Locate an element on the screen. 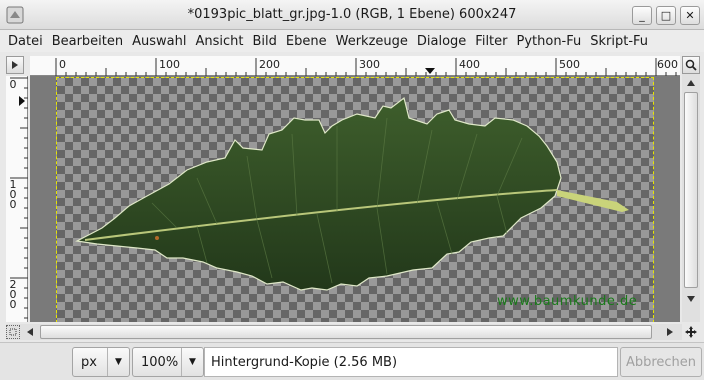  move-navigate-button is located at coordinates (691, 332).